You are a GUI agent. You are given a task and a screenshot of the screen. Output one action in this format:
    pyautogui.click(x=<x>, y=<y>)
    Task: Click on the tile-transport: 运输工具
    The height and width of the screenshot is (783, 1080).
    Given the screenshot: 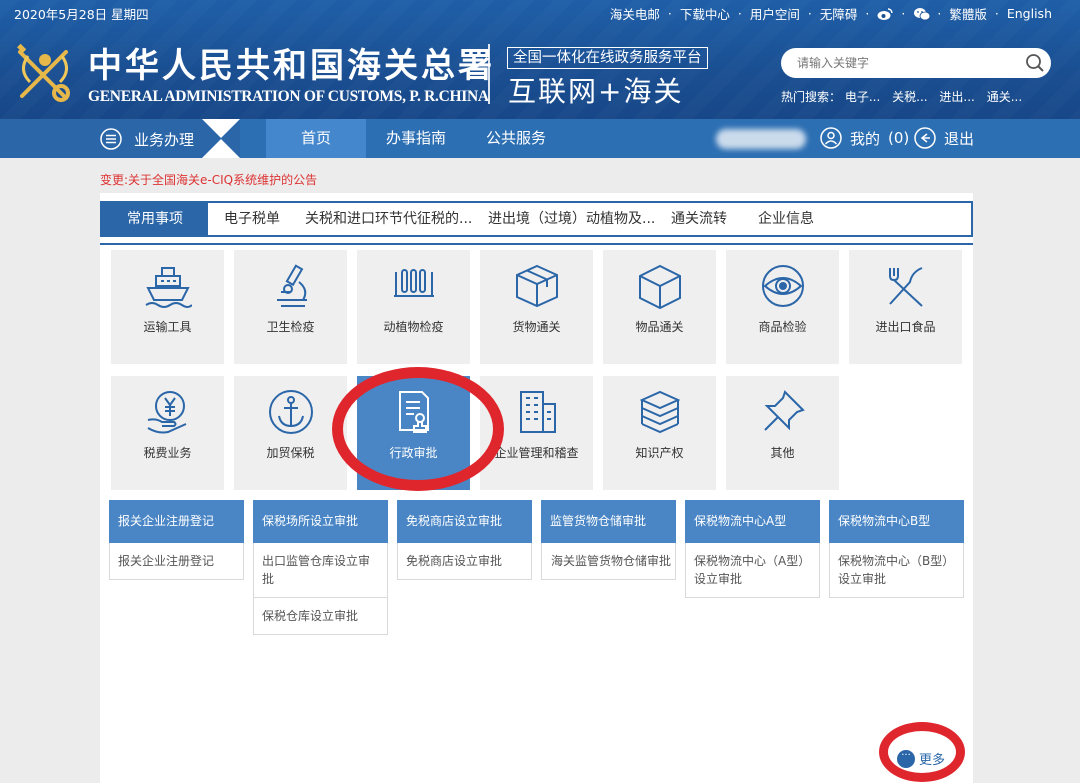 What is the action you would take?
    pyautogui.click(x=167, y=307)
    